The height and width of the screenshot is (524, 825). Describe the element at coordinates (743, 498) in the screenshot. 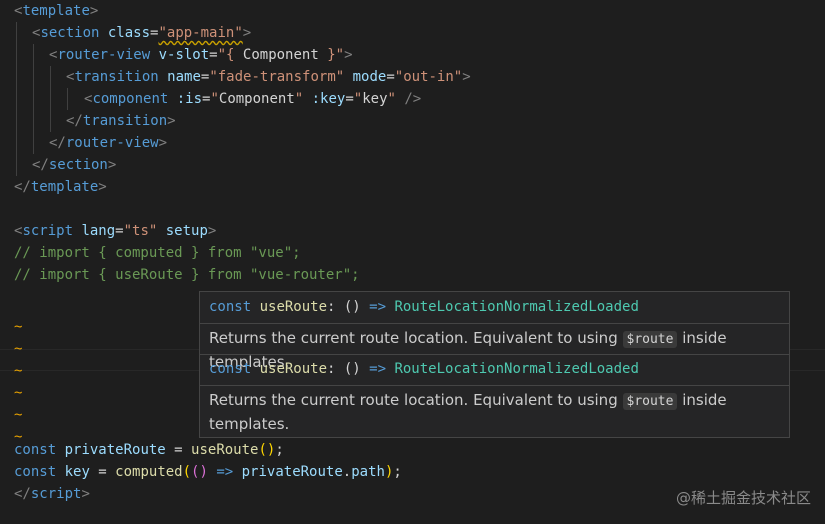

I see `watermark: @稀土掘金技术社区` at that location.